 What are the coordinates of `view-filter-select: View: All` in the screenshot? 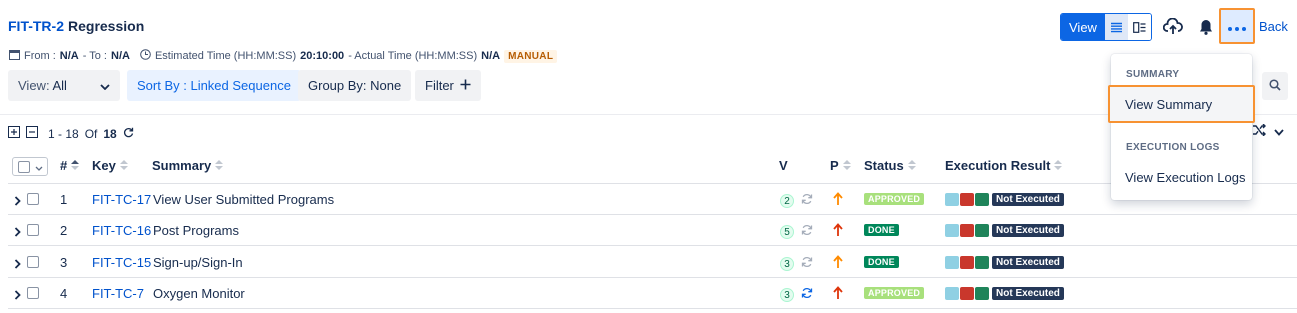 It's located at (64, 85).